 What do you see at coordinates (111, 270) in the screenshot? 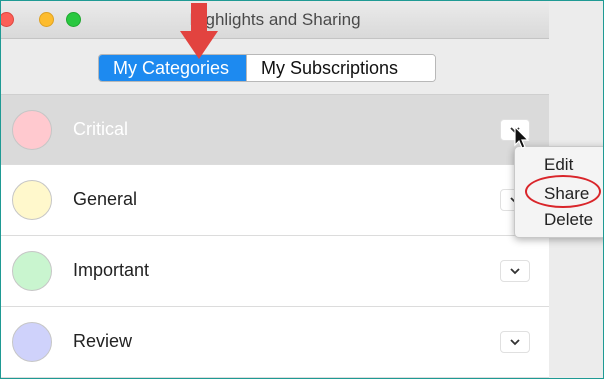
I see `category-label: Important` at bounding box center [111, 270].